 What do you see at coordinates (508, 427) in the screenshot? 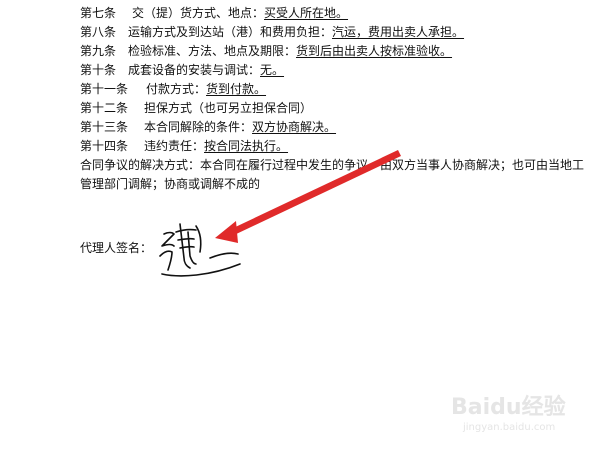
I see `watermark-url: jingyan.baidu.com` at bounding box center [508, 427].